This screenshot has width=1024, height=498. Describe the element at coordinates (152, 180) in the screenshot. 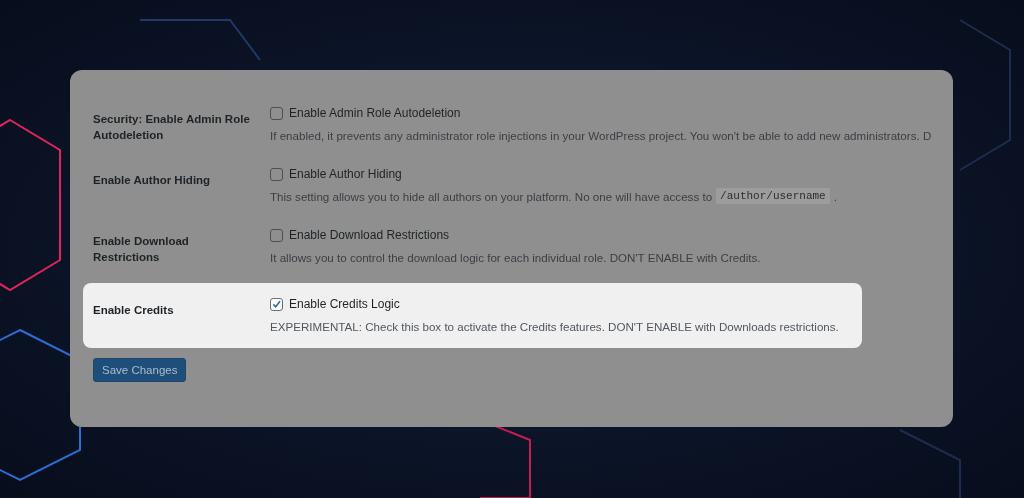

I see `setting-label: Enable Author Hiding` at that location.